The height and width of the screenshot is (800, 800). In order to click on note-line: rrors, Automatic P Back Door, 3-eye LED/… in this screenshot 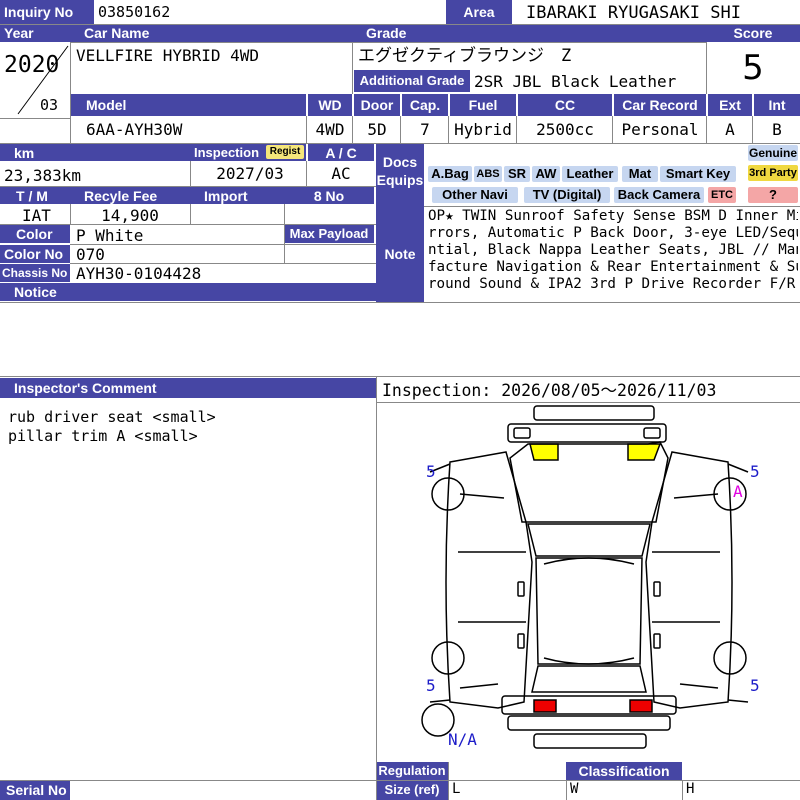, I will do `click(613, 233)`.